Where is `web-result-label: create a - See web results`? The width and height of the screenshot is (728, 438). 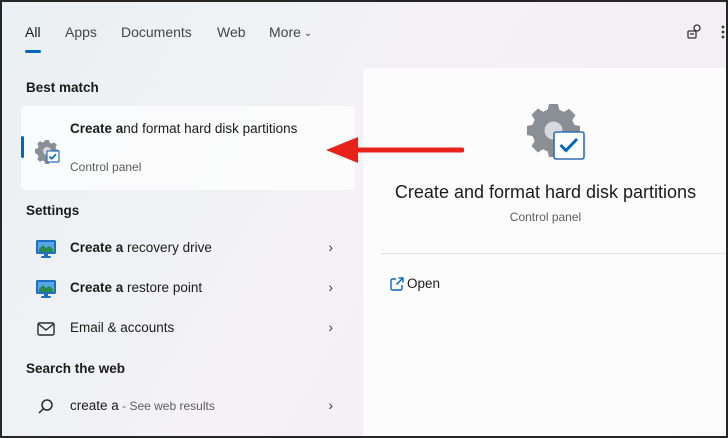
web-result-label: create a - See web results is located at coordinates (142, 405).